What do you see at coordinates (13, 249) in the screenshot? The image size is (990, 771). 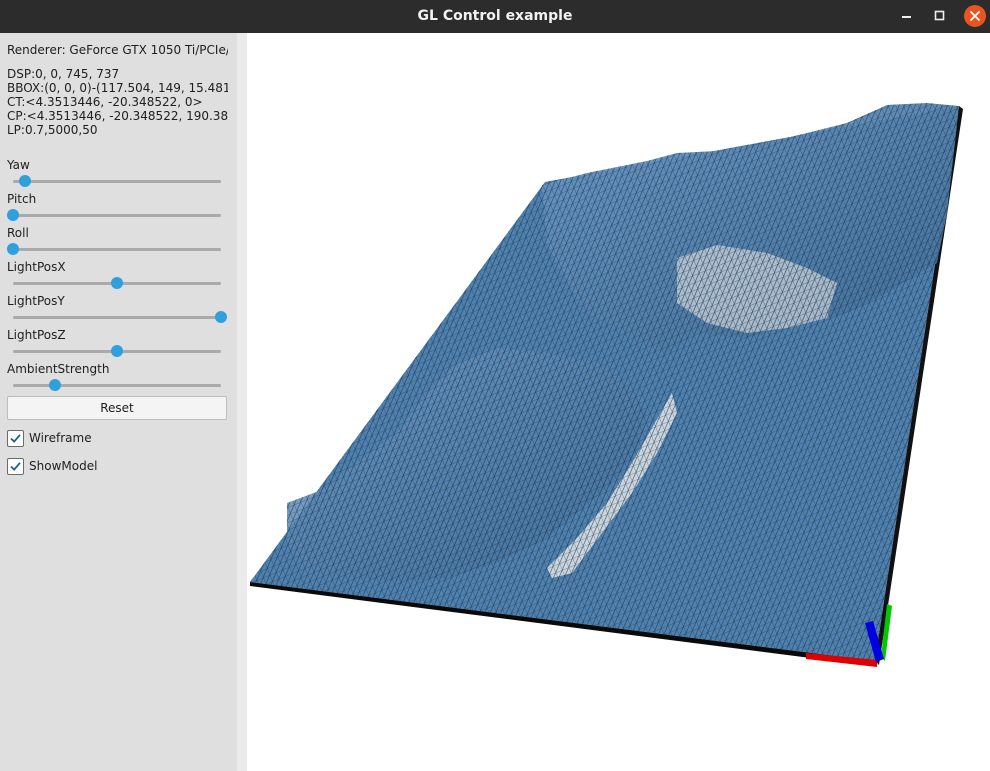 I see `roll-slider-thumb` at bounding box center [13, 249].